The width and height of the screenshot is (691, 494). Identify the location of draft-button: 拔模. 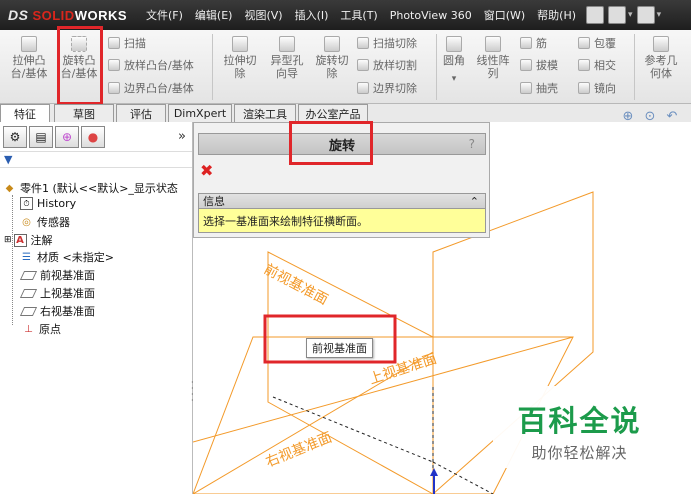
(539, 65).